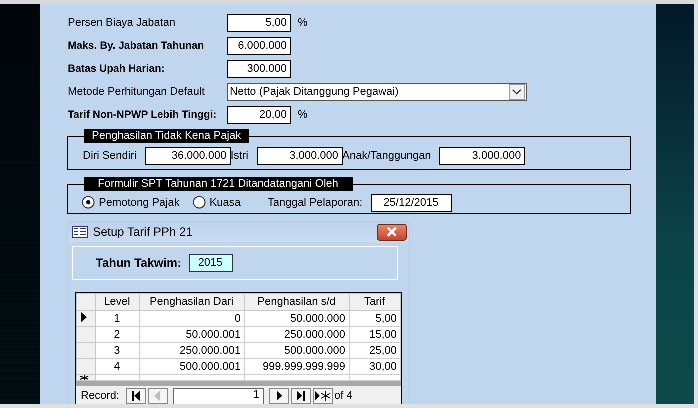 The image size is (698, 408). What do you see at coordinates (411, 203) in the screenshot?
I see `date-field: 25/12/2015` at bounding box center [411, 203].